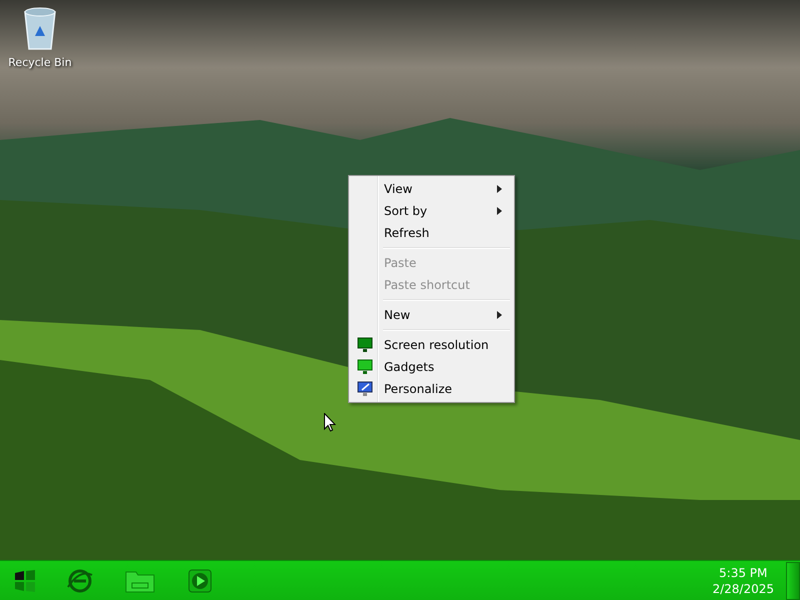  What do you see at coordinates (365, 389) in the screenshot?
I see `monitor-brush-icon` at bounding box center [365, 389].